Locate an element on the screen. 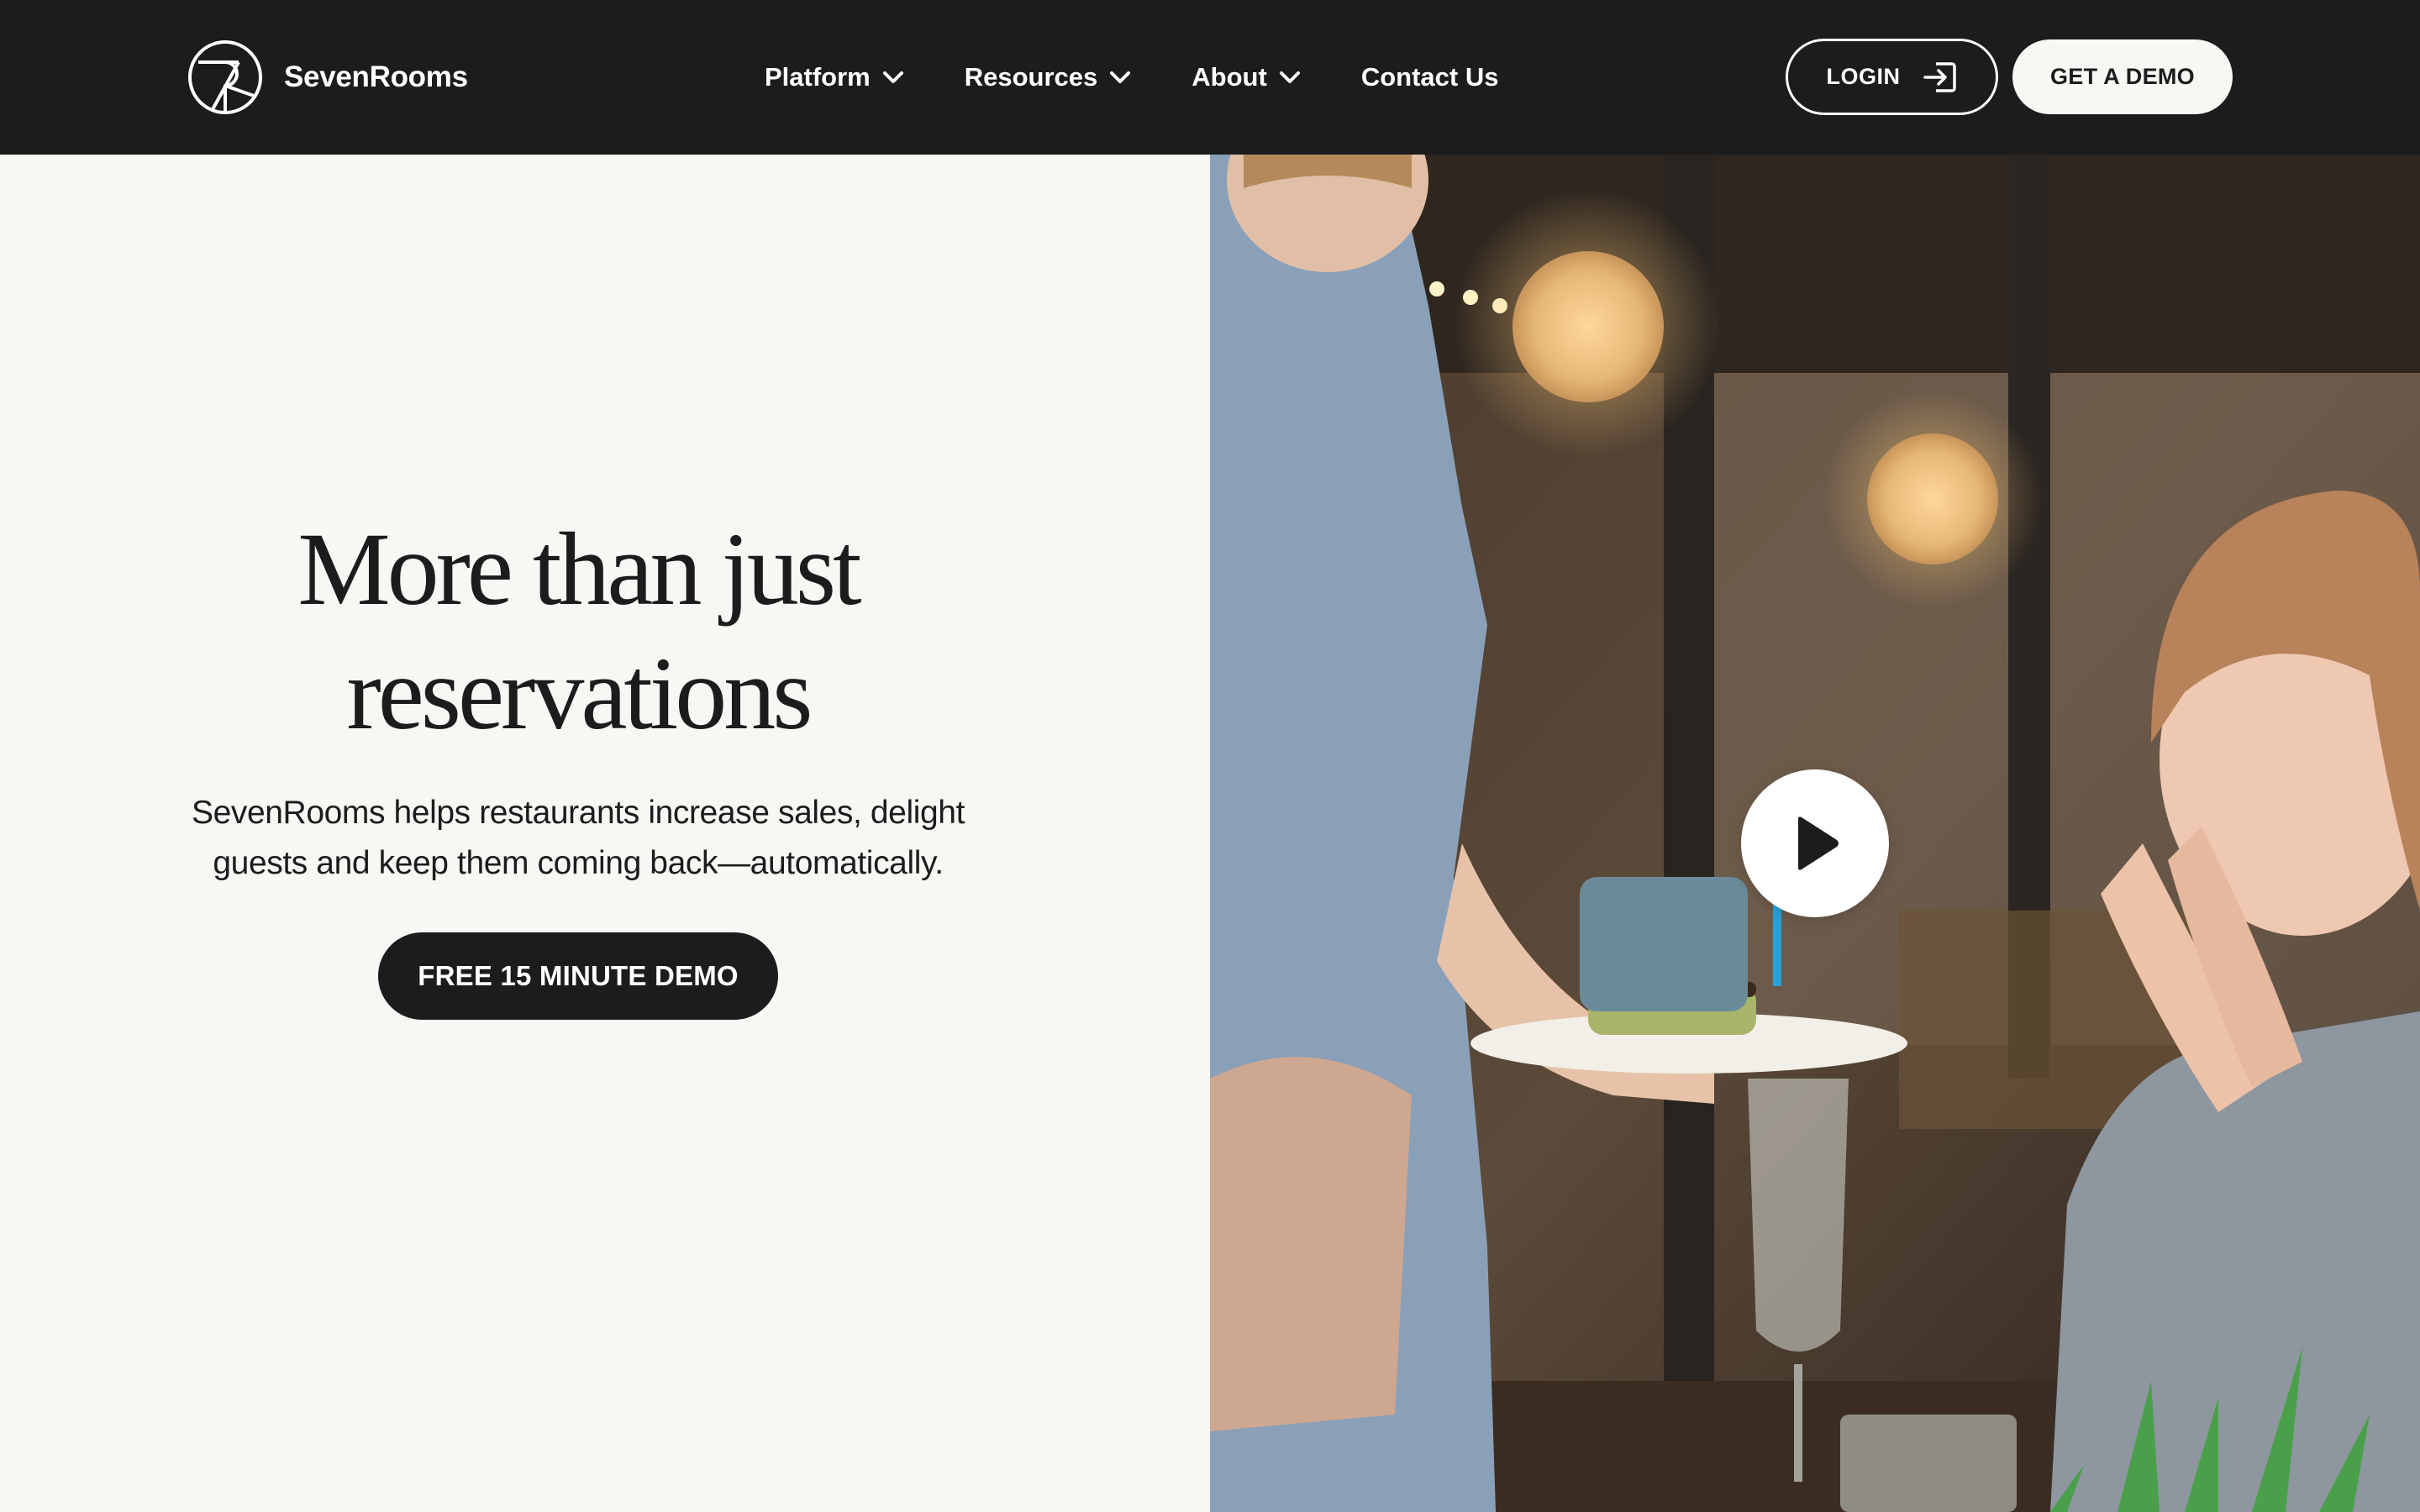  headline-line: More than just is located at coordinates (579, 569).